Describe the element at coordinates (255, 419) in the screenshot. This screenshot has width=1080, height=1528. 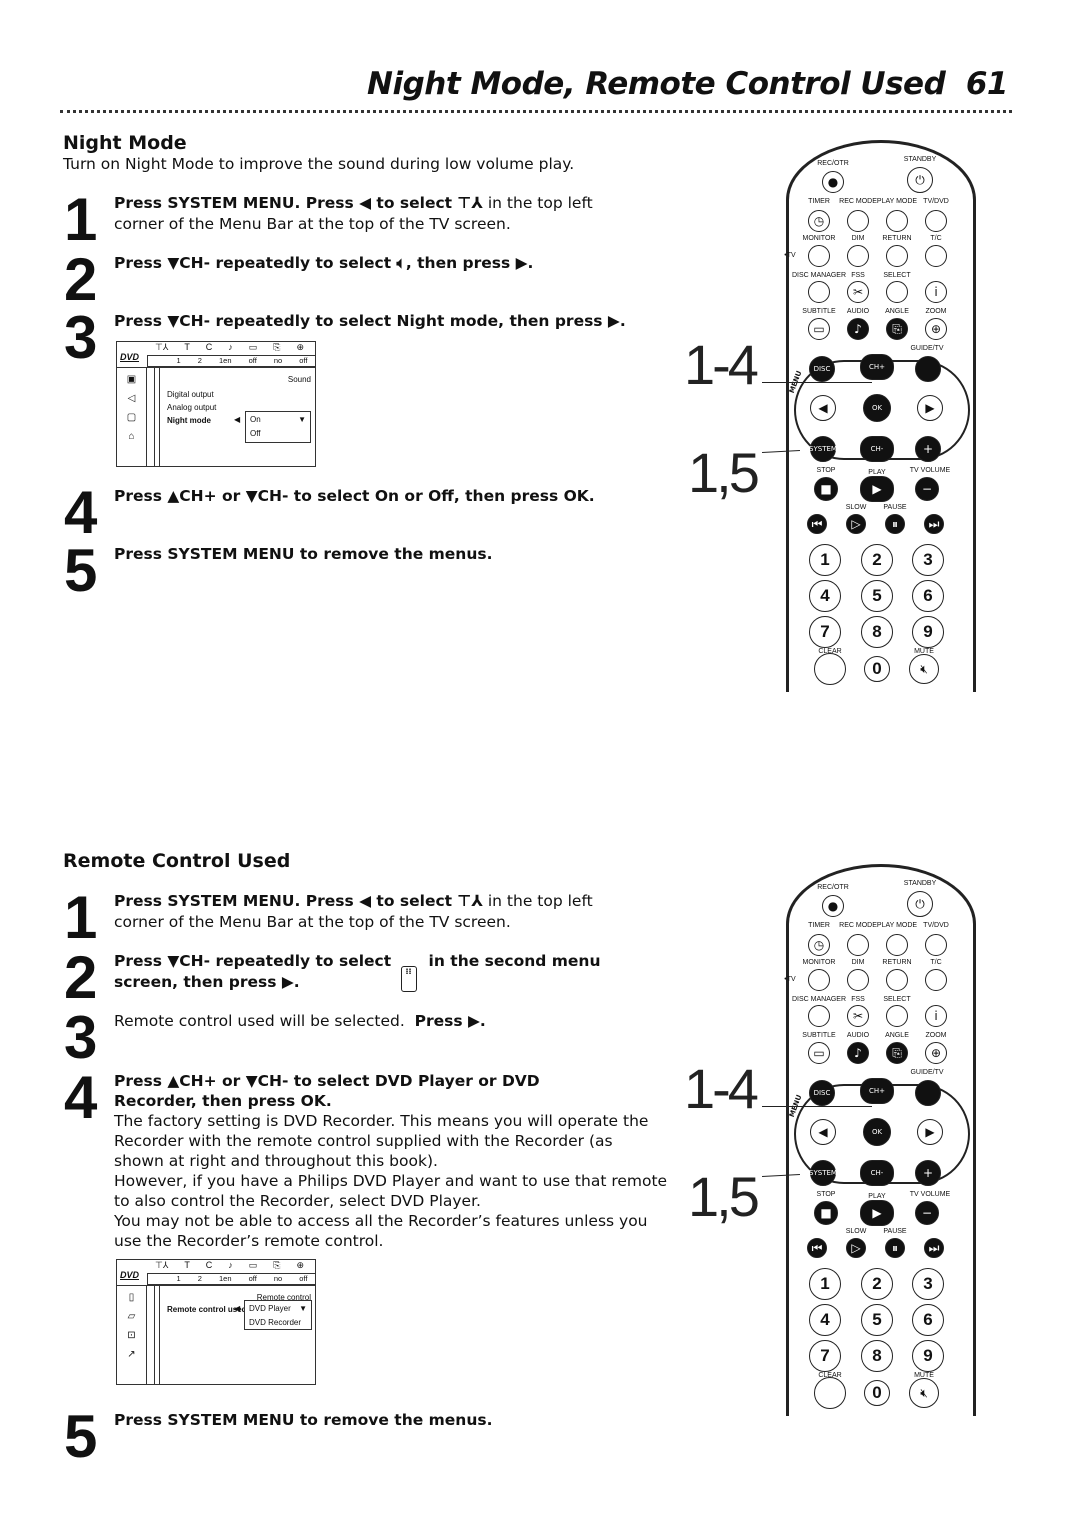
I see `option-on: On` at that location.